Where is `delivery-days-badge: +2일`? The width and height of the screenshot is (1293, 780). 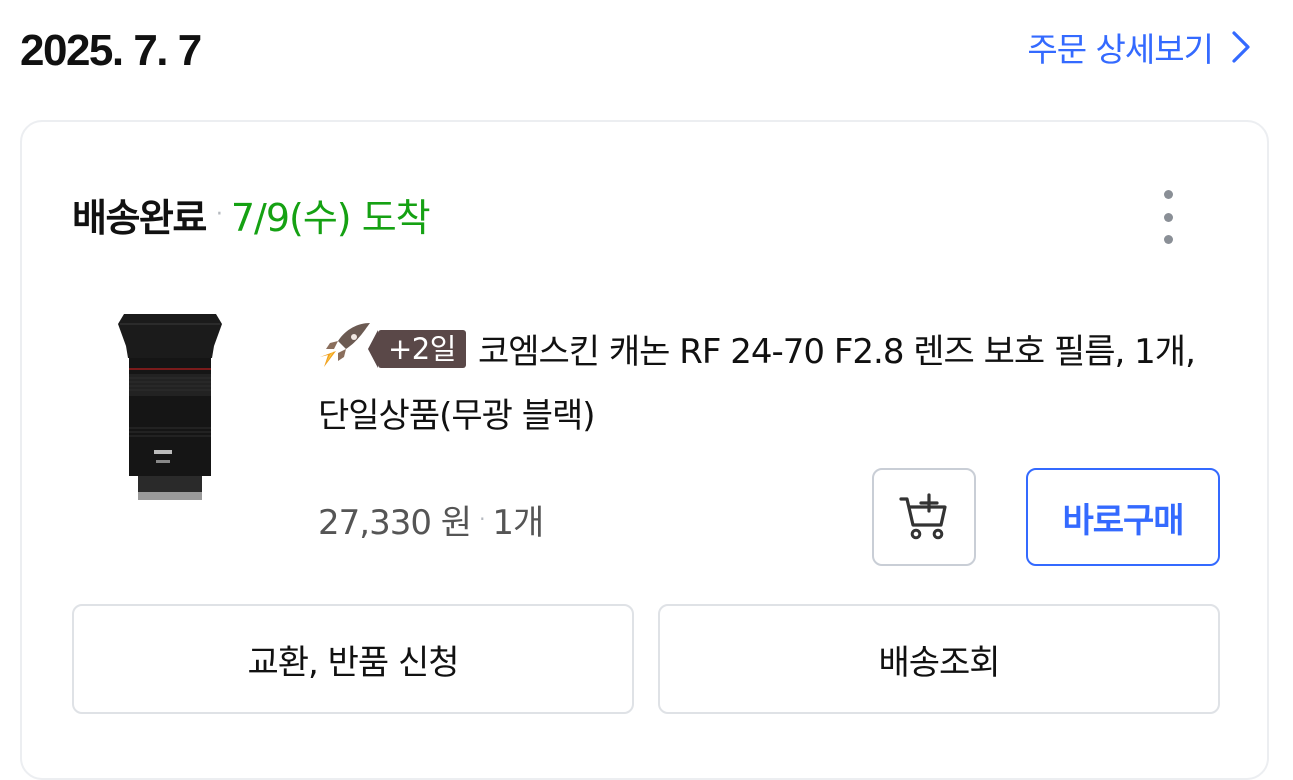
delivery-days-badge: +2일 is located at coordinates (417, 349).